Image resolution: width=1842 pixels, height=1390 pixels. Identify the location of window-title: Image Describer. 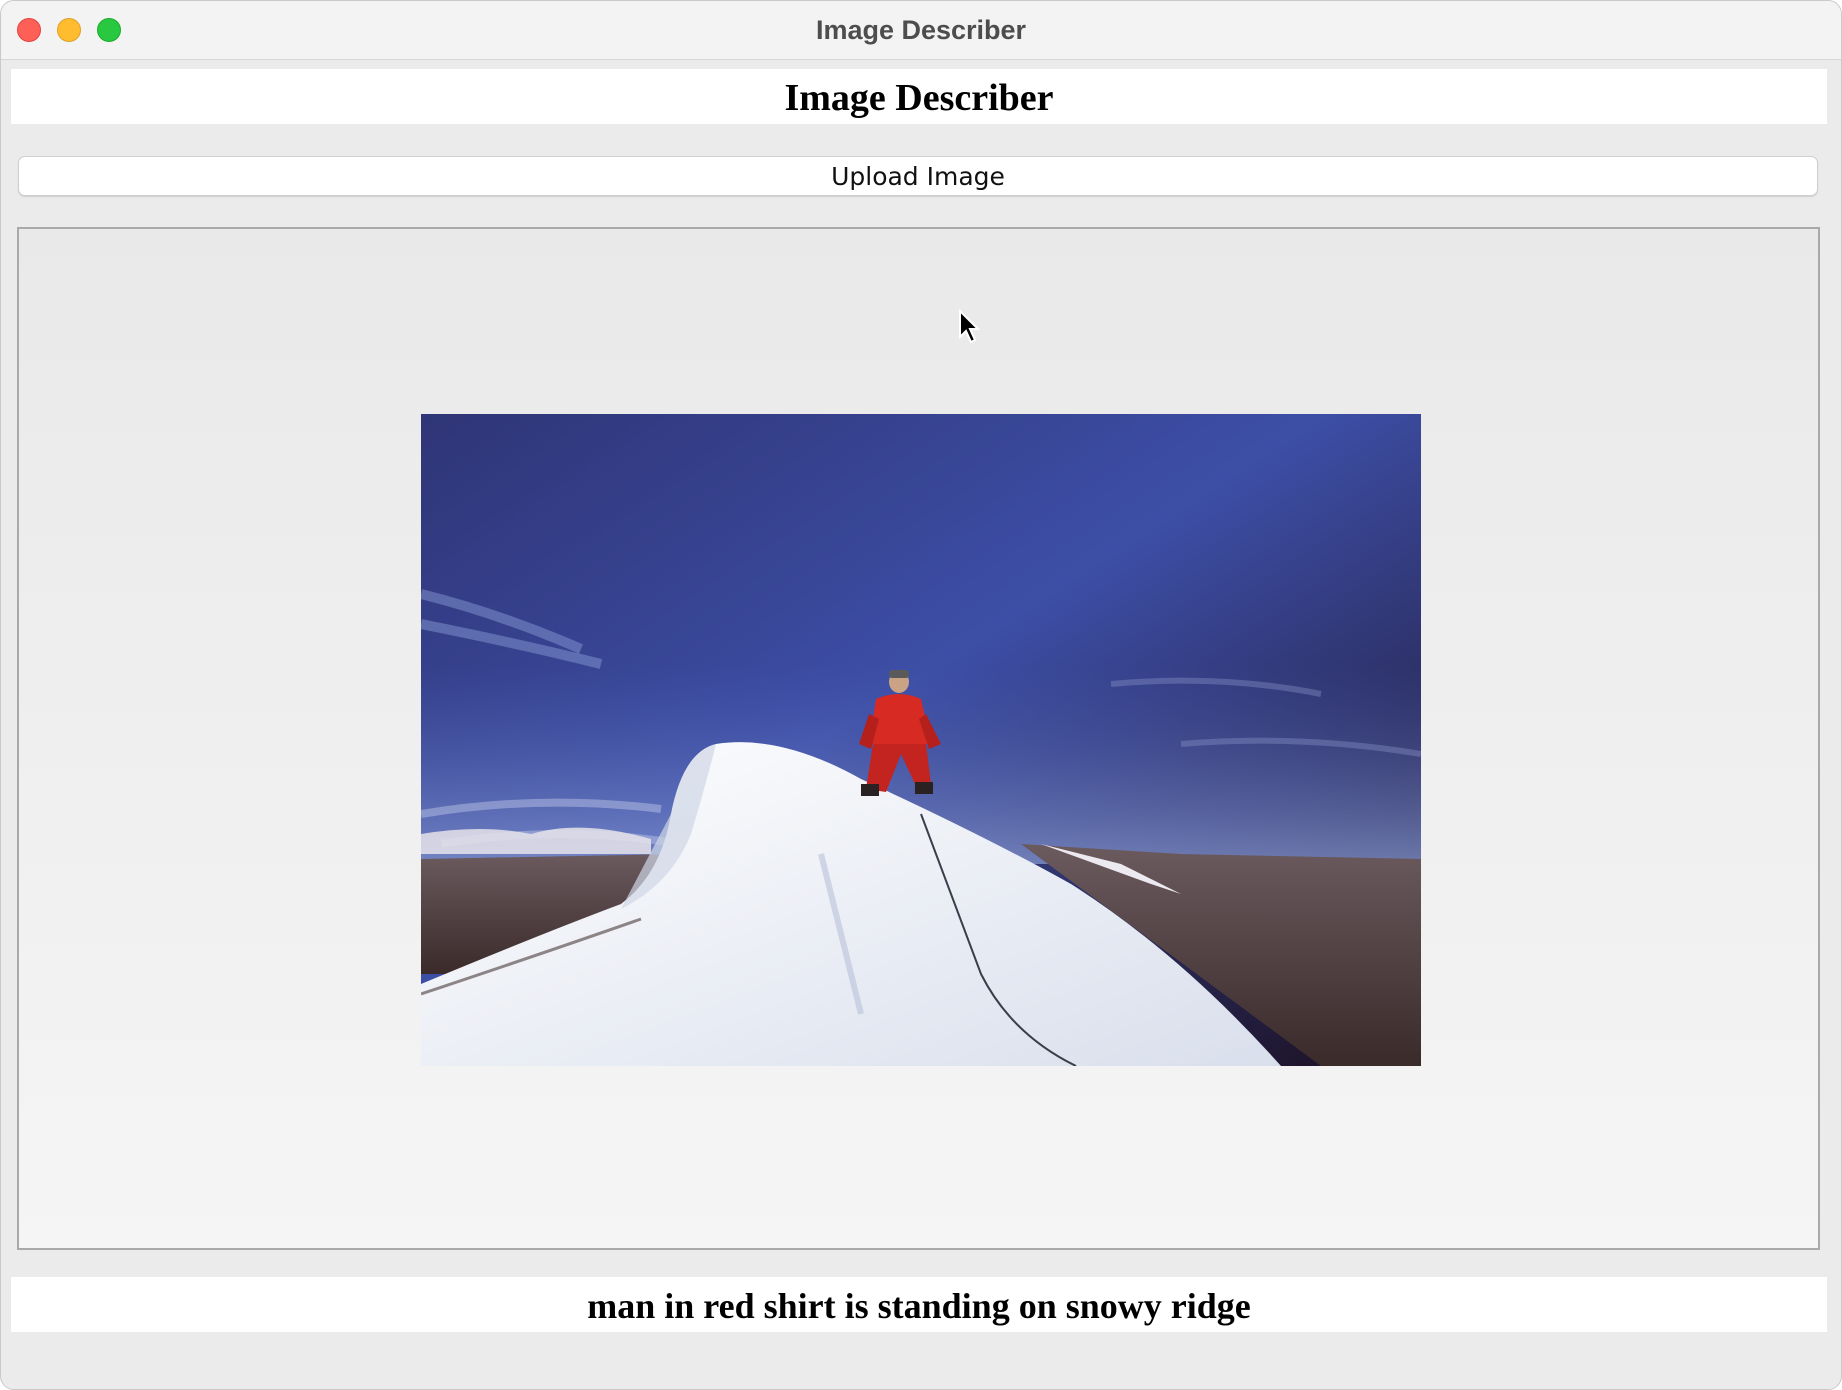
(921, 30).